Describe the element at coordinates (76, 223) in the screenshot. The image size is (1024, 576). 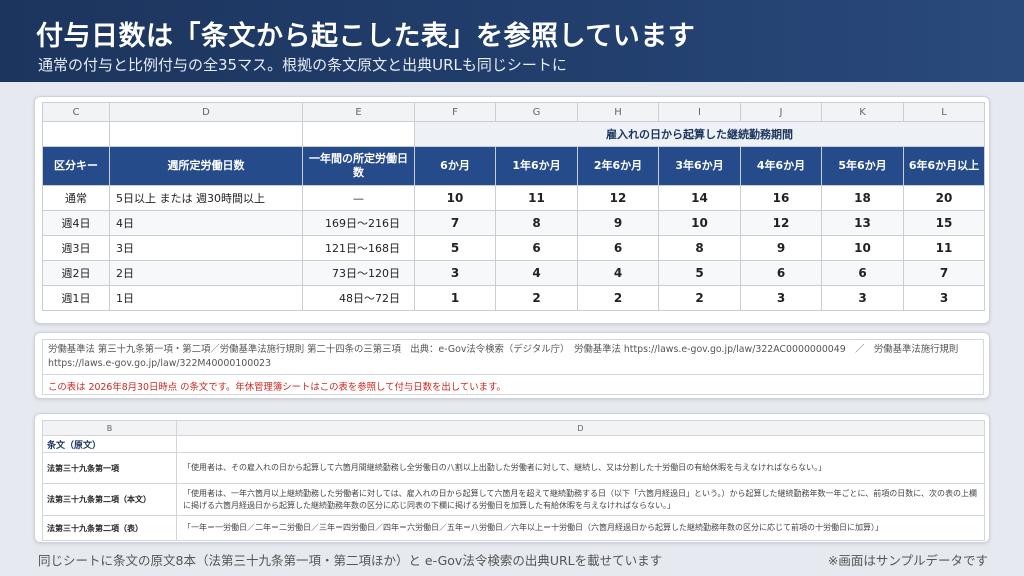
I see `category-key-cell: 週4日` at that location.